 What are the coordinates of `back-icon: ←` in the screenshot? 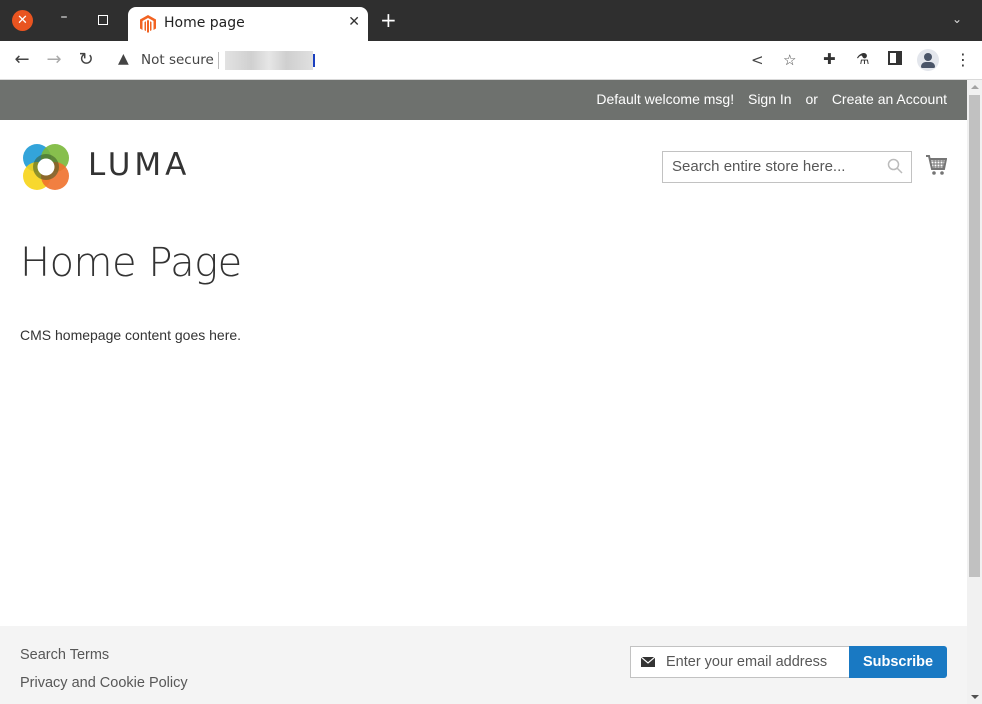 It's located at (22, 59).